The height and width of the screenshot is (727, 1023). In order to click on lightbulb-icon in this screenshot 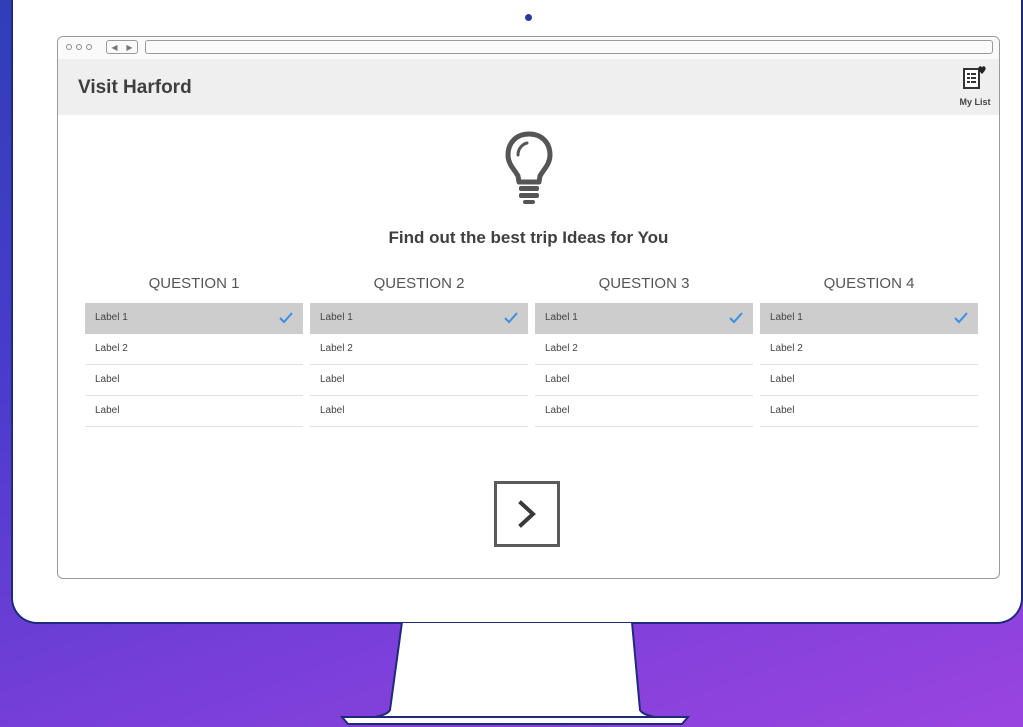, I will do `click(529, 167)`.